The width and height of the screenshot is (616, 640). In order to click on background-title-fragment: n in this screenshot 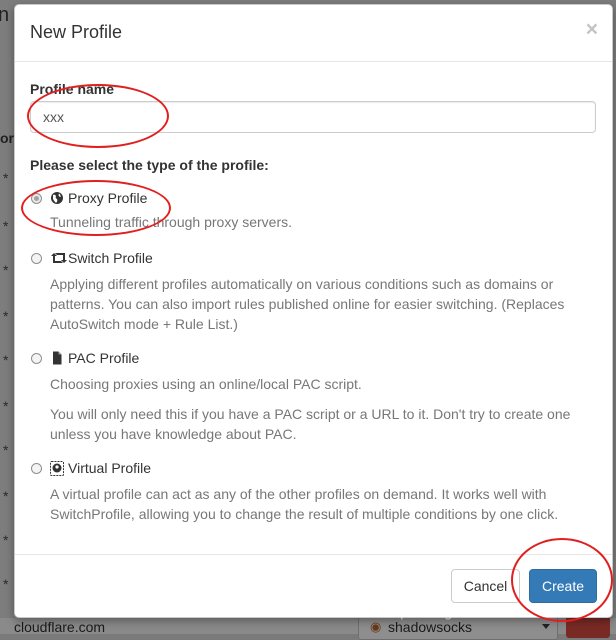, I will do `click(5, 15)`.